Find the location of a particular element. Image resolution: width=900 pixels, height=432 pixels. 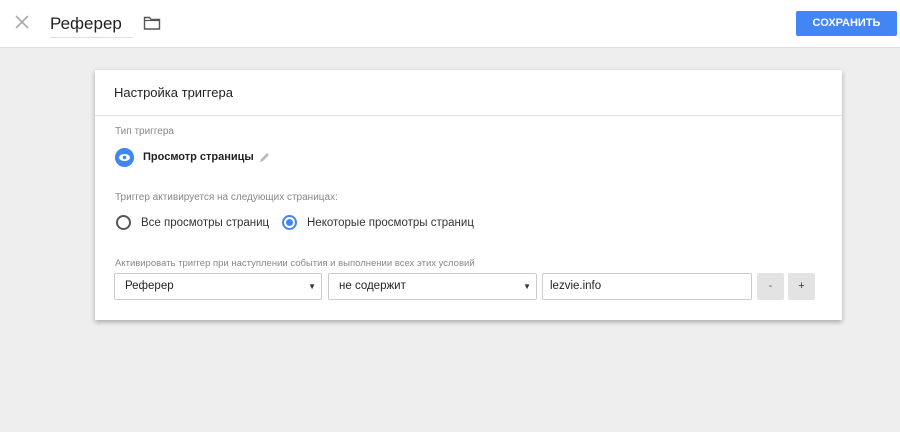

trigger-type-value: Просмотр страницы is located at coordinates (198, 157).